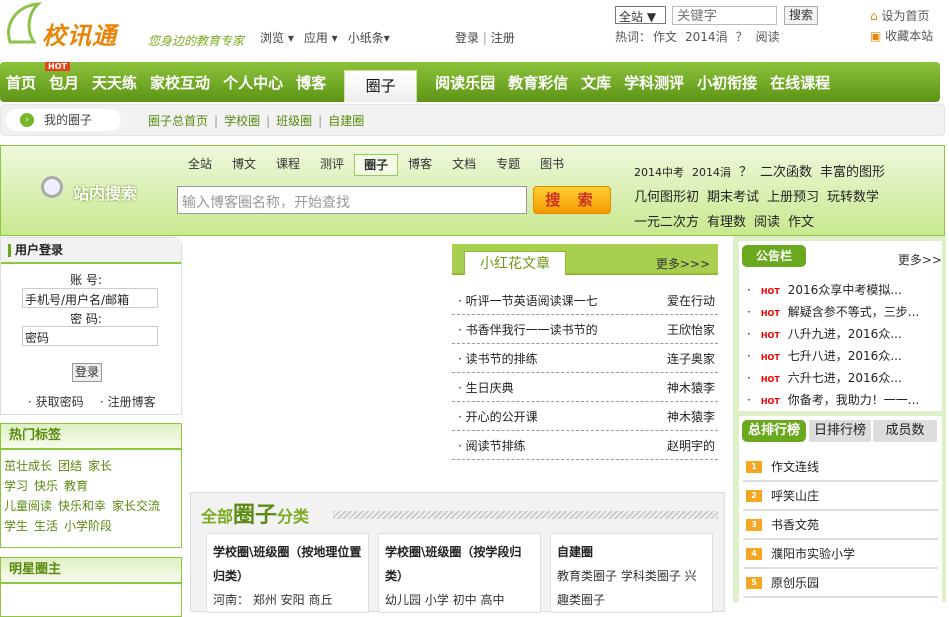 The height and width of the screenshot is (617, 949). What do you see at coordinates (768, 37) in the screenshot?
I see `hot-word: 阅读` at bounding box center [768, 37].